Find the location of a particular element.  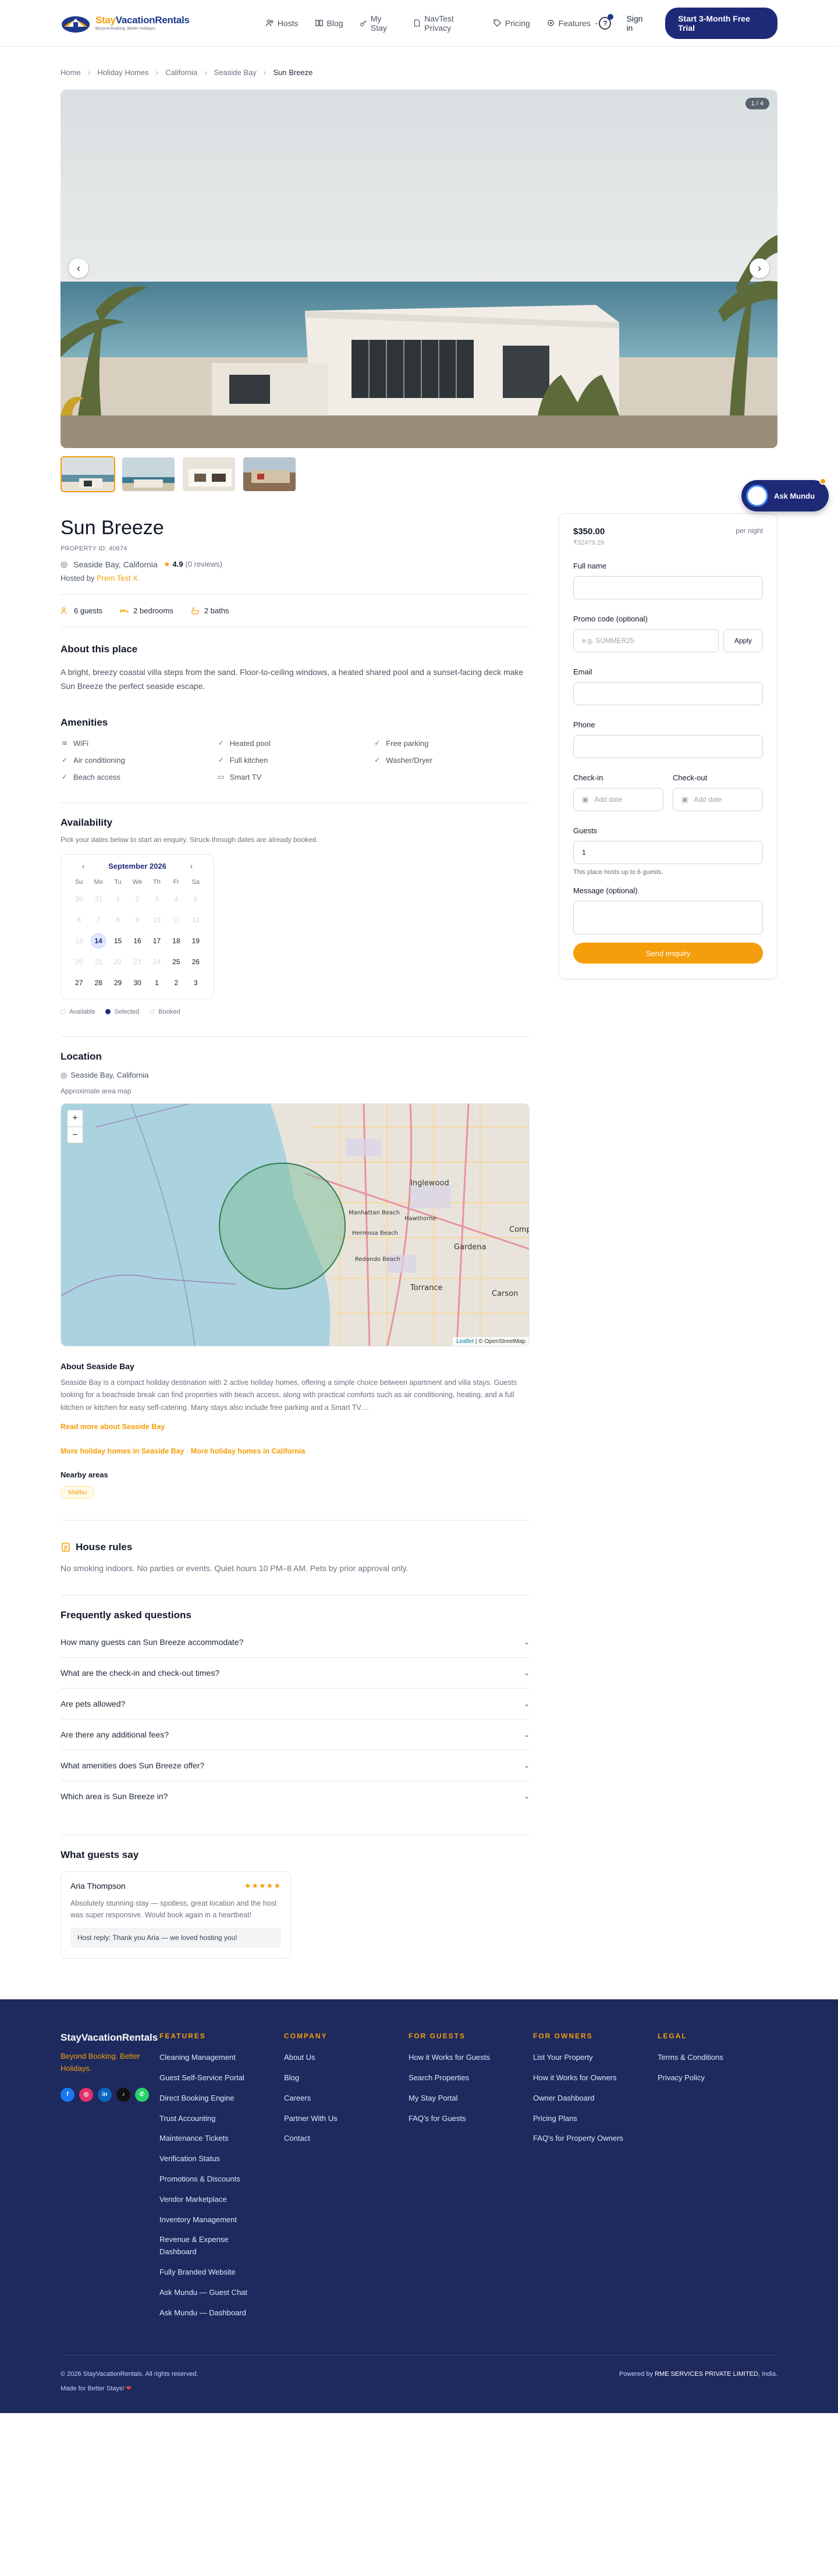

footer-link: My Stay Portal is located at coordinates (458, 2098).